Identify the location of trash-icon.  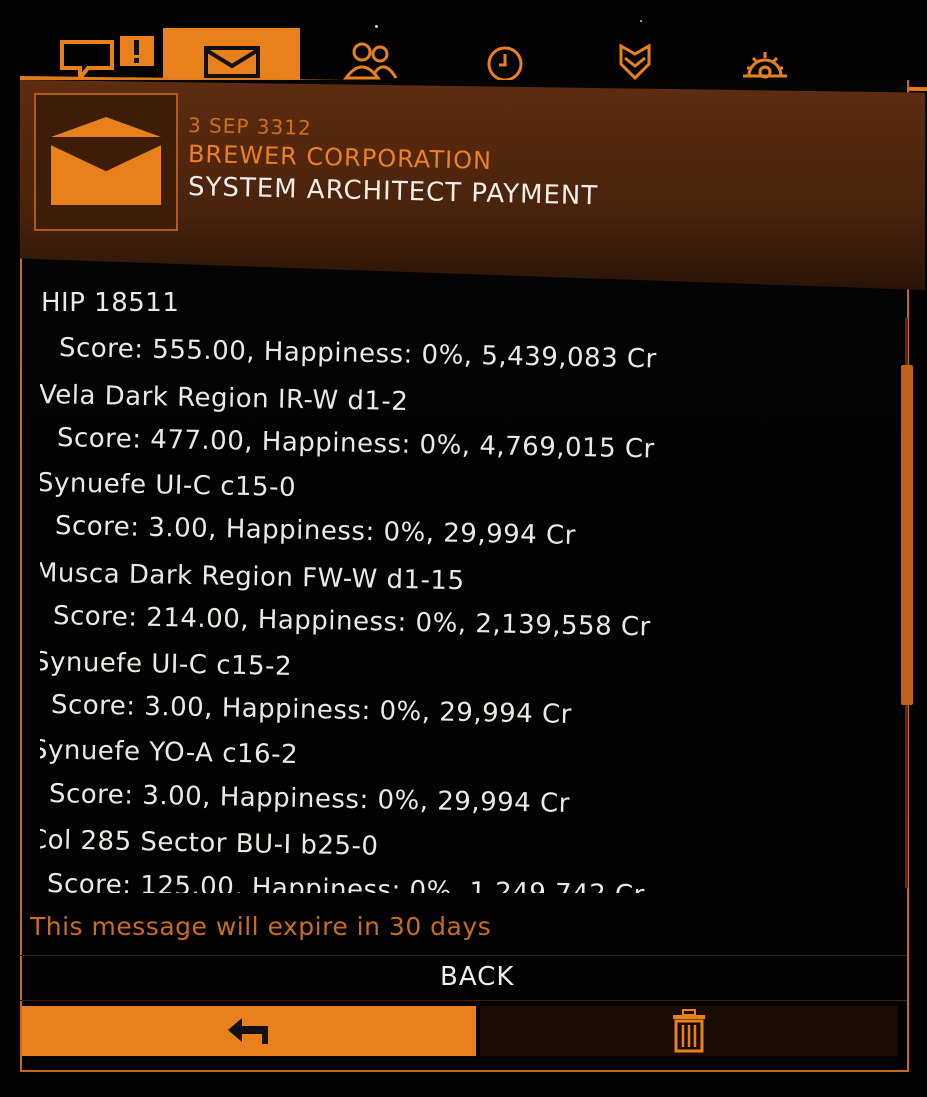
(689, 1031).